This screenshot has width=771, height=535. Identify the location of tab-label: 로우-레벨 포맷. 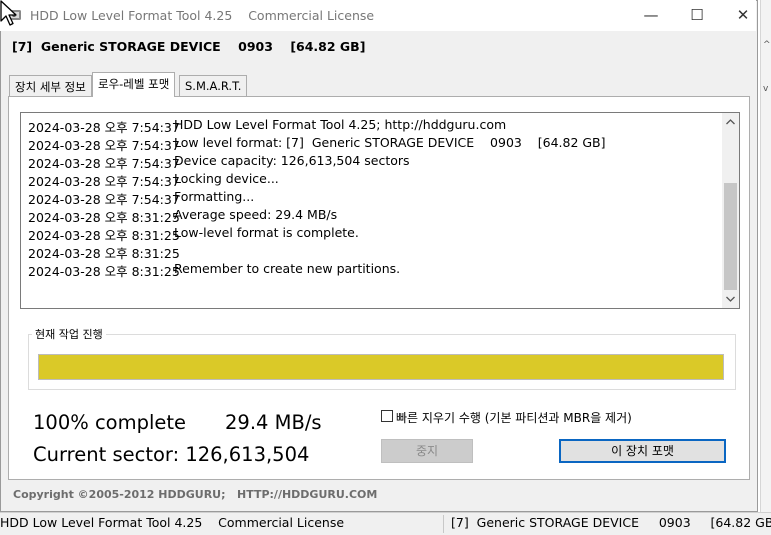
(134, 84).